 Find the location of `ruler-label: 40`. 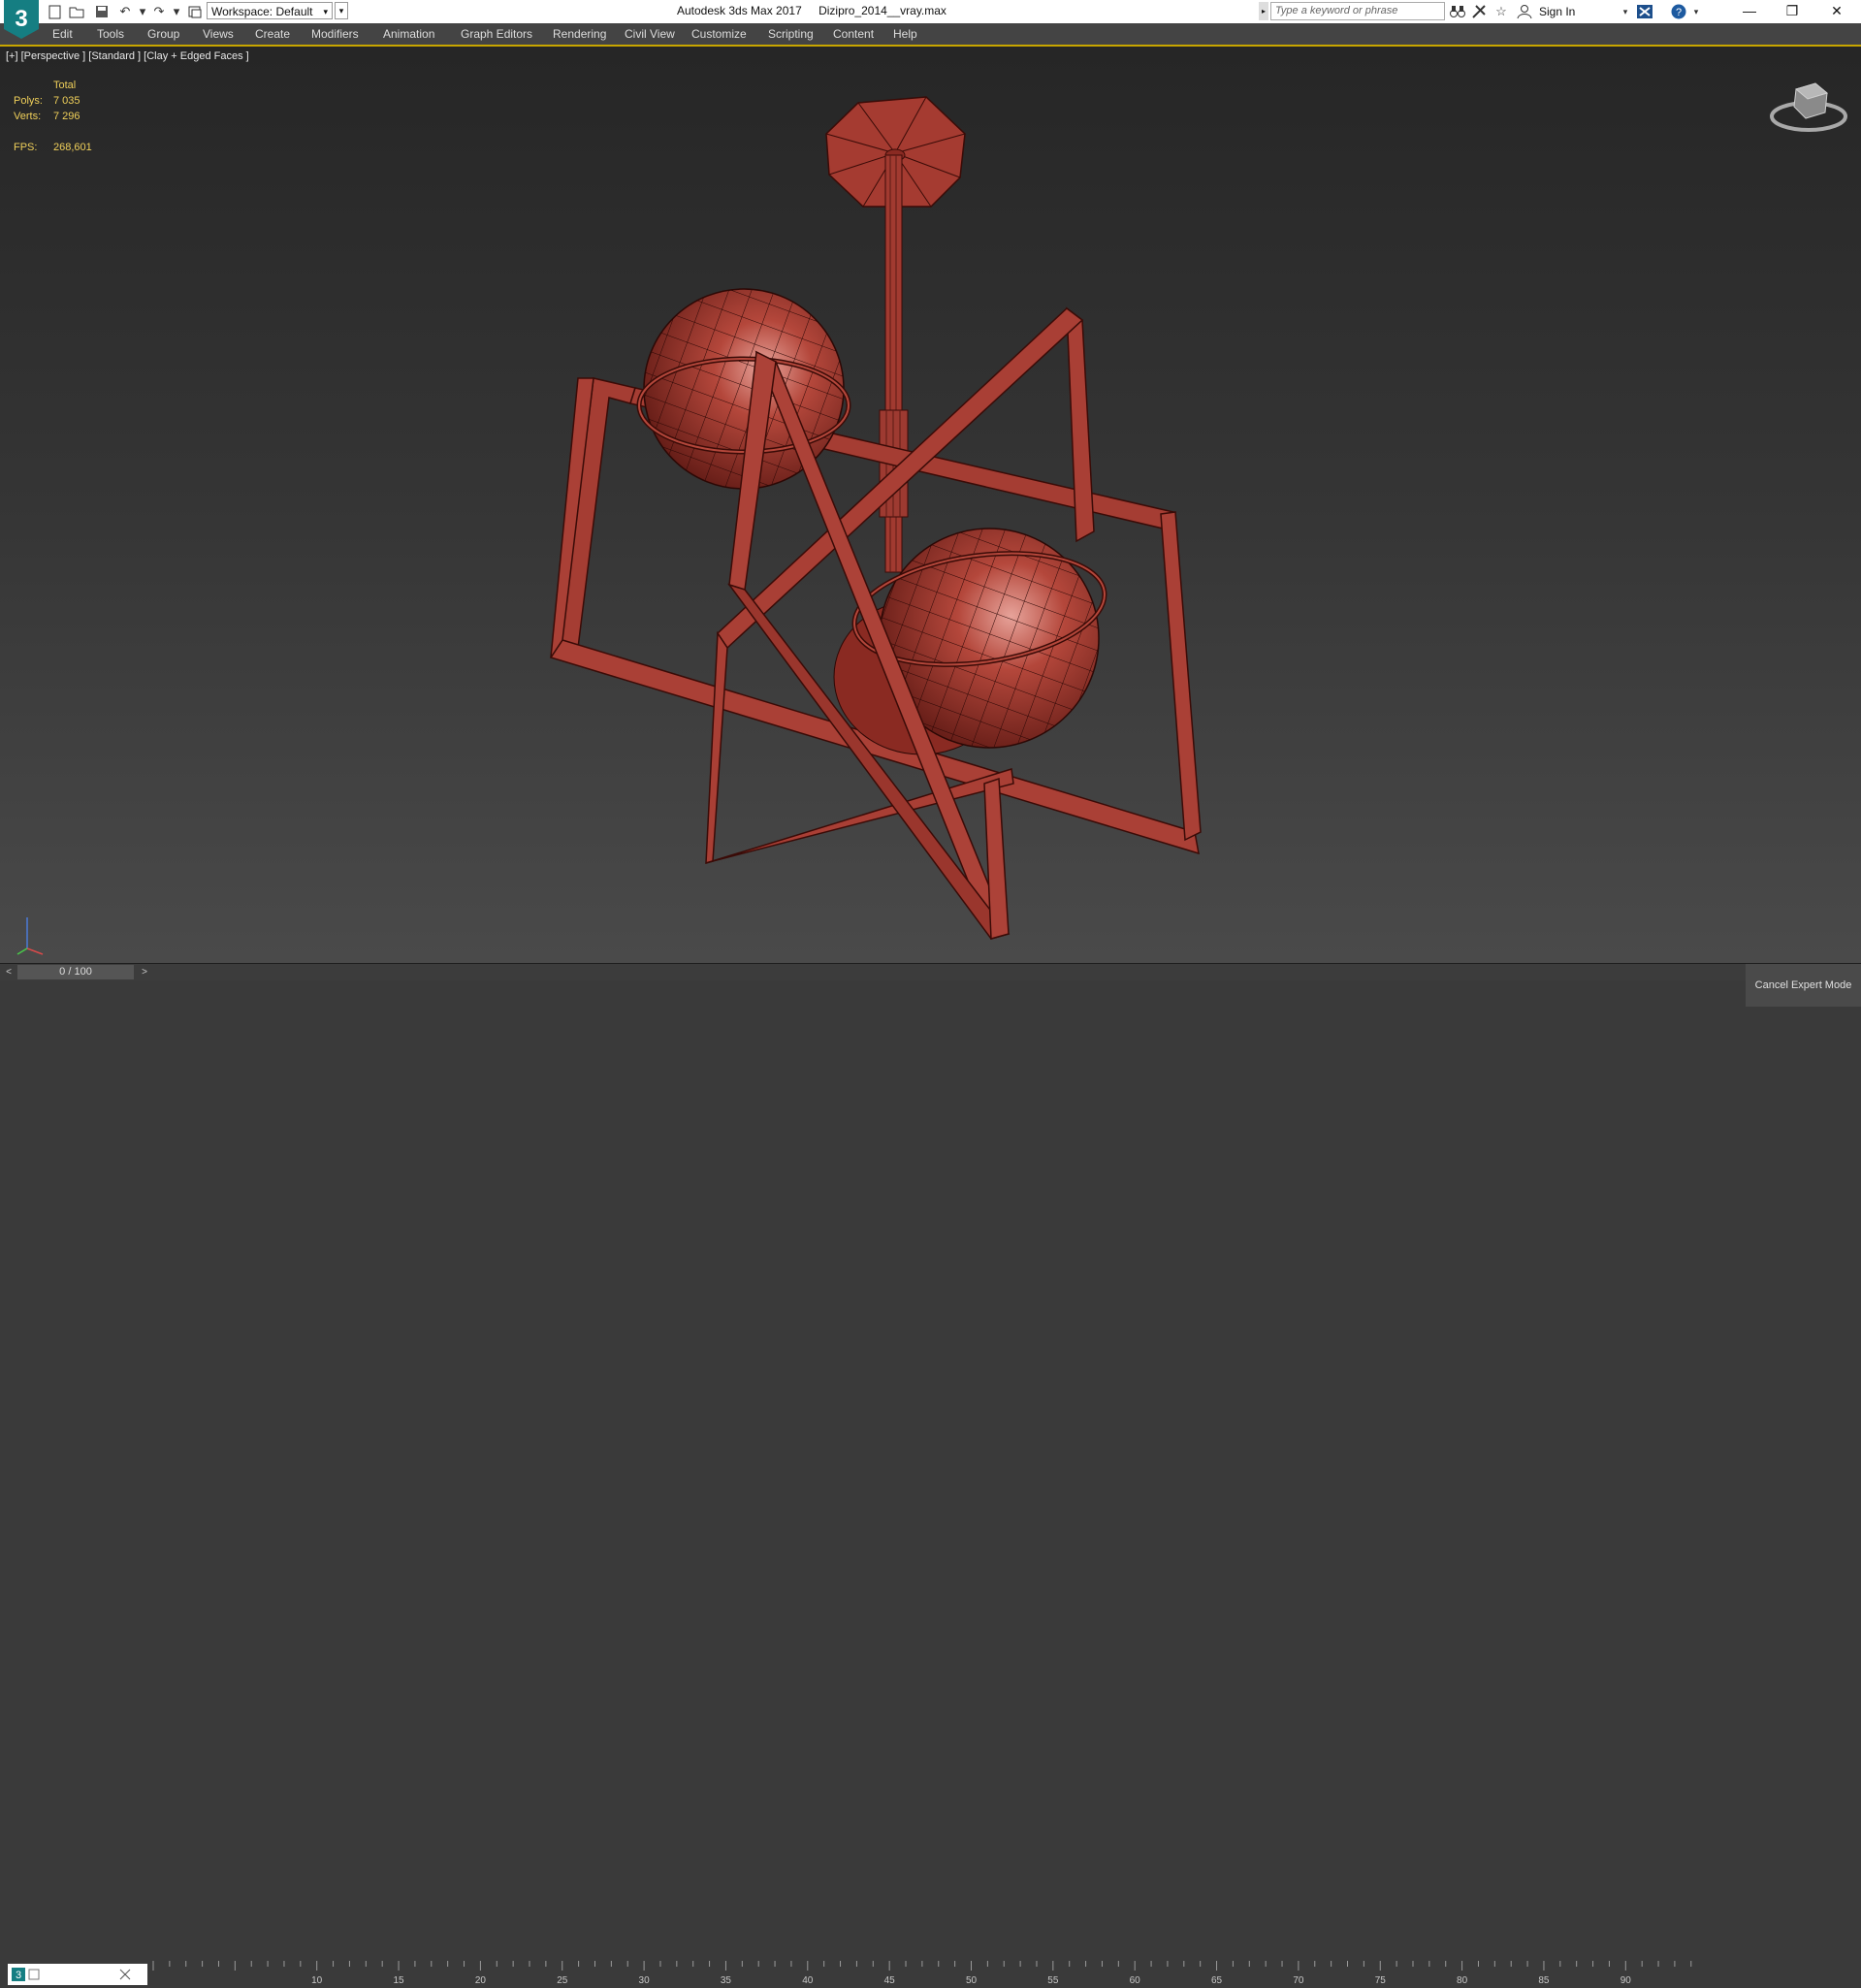

ruler-label: 40 is located at coordinates (808, 1980).